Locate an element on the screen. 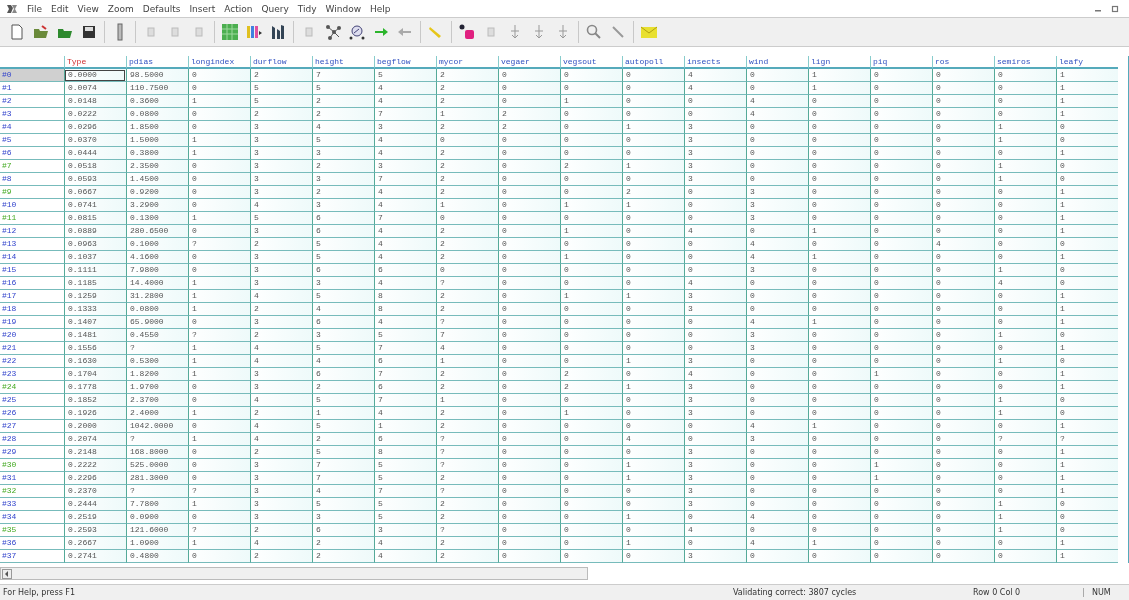  row-header: #34 is located at coordinates (32, 517).